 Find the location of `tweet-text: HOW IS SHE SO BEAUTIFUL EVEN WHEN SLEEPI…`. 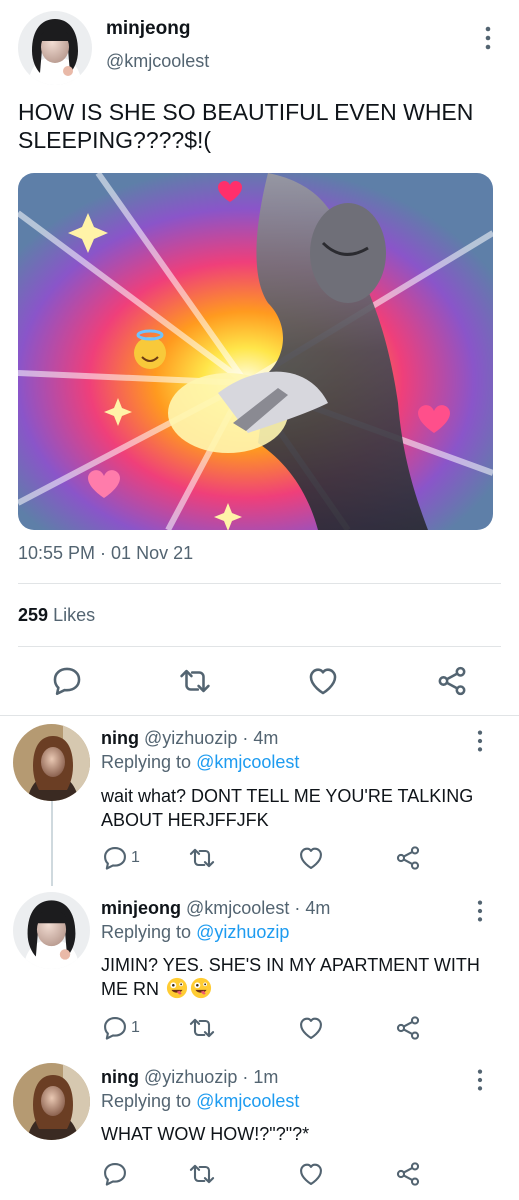

tweet-text: HOW IS SHE SO BEAUTIFUL EVEN WHEN SLEEPI… is located at coordinates (246, 126).